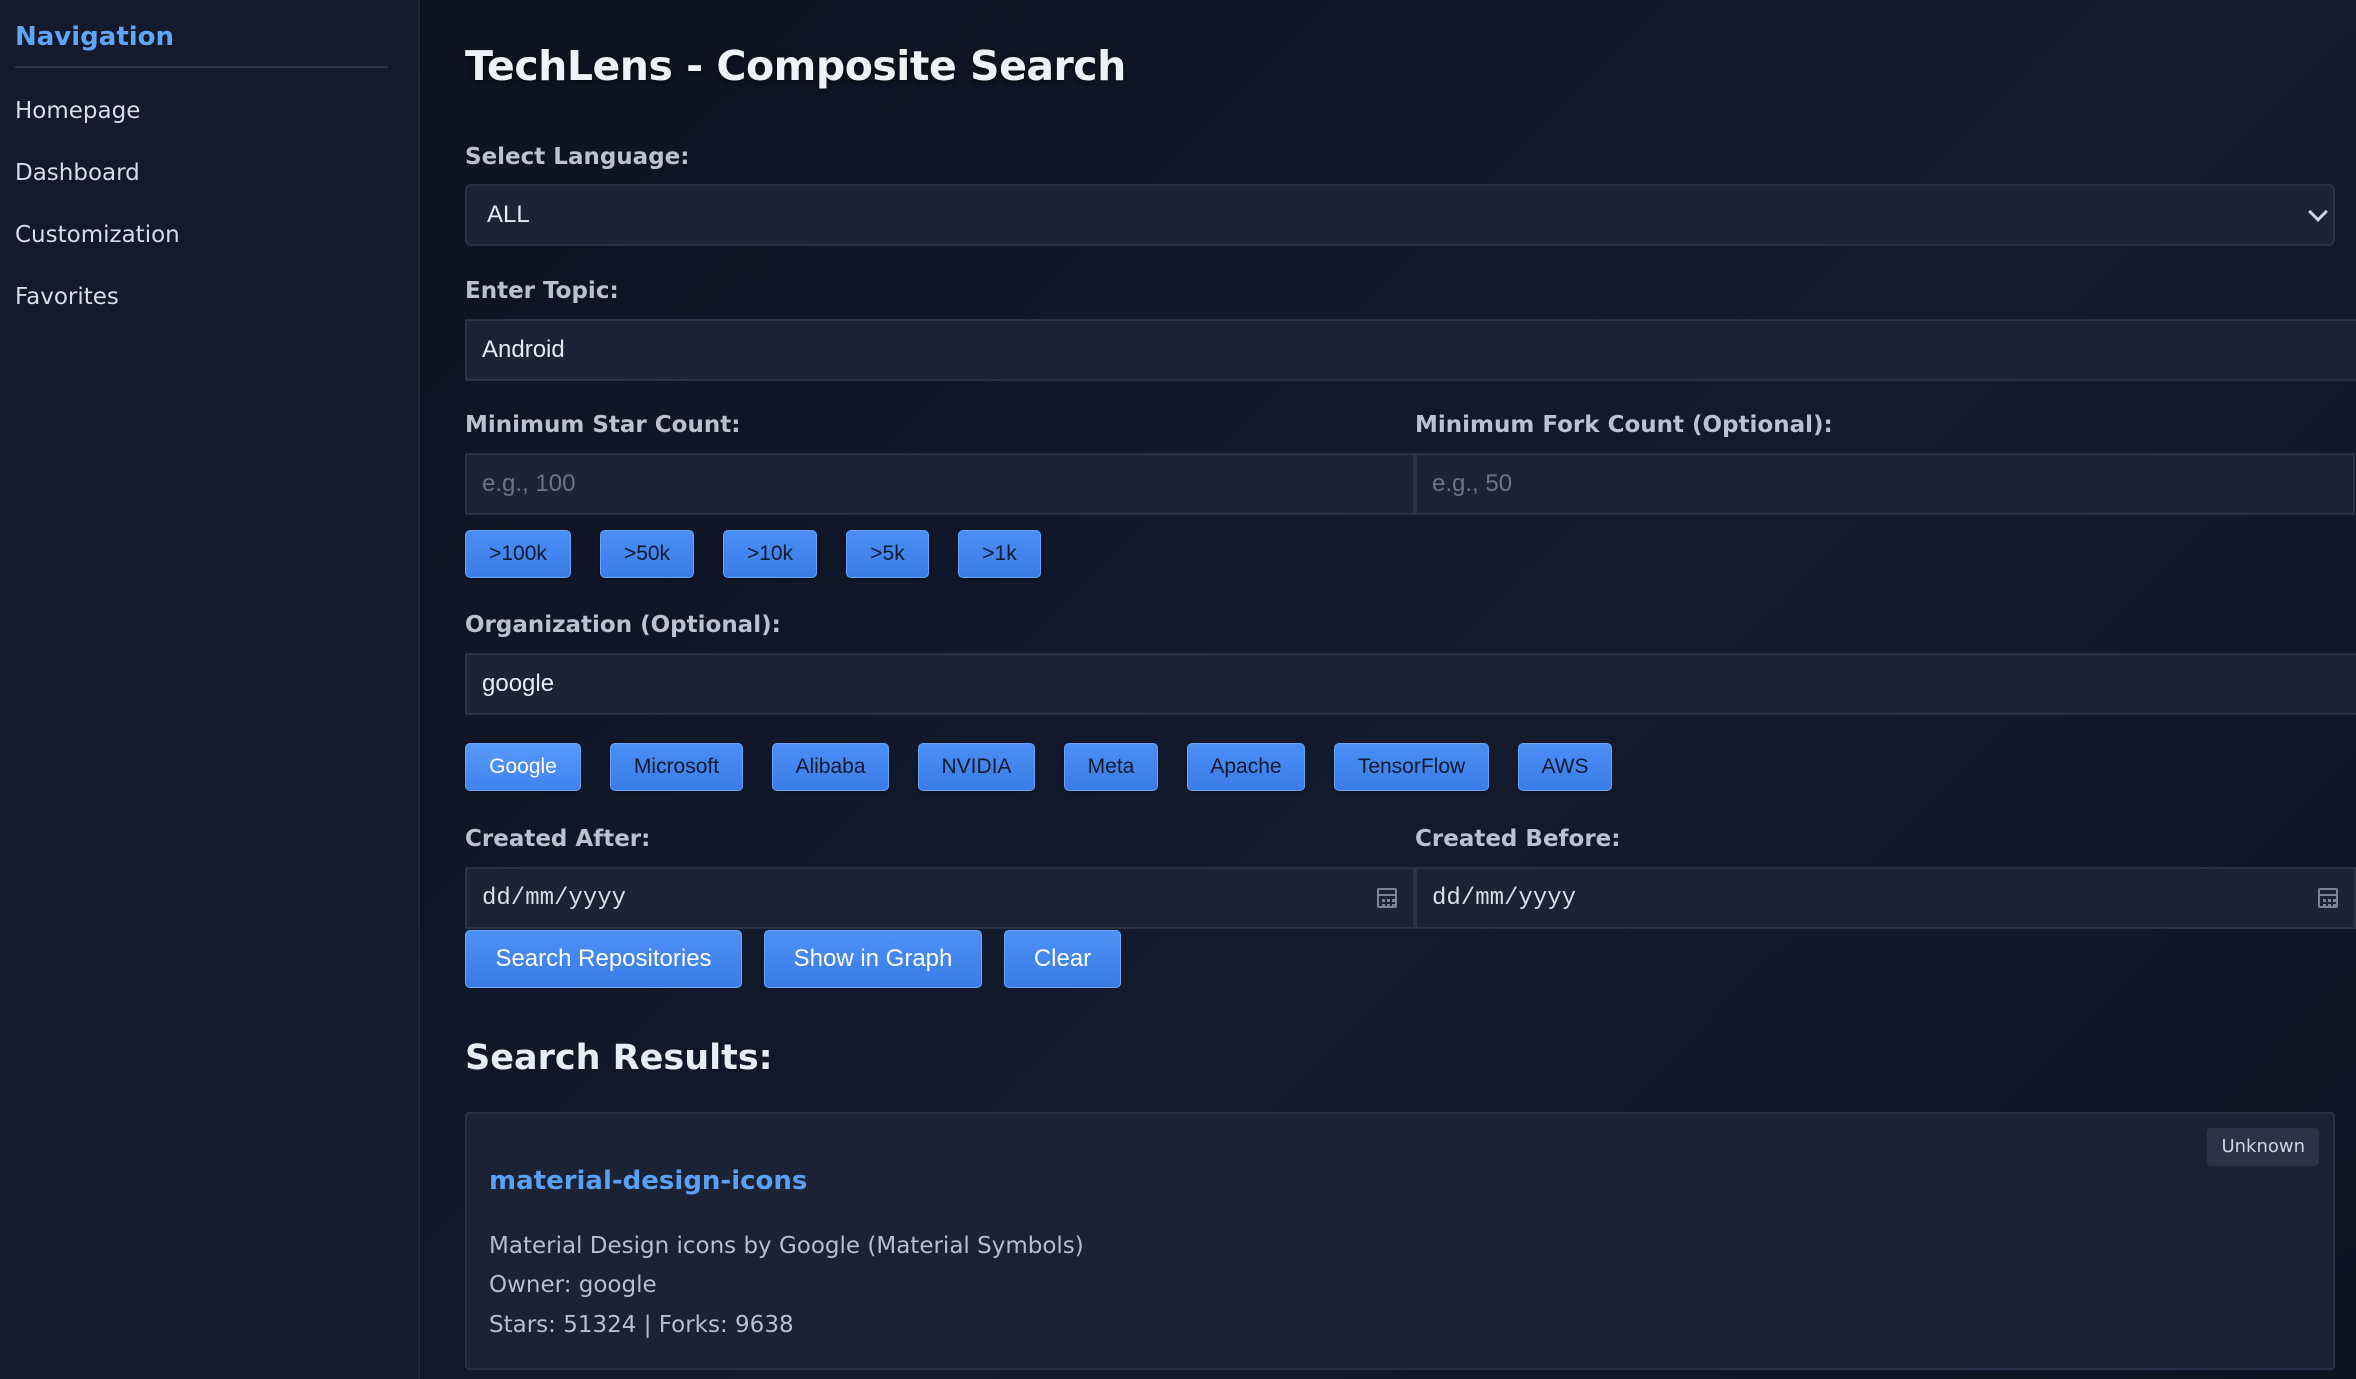 The image size is (2356, 1379). What do you see at coordinates (940, 484) in the screenshot?
I see `star-count-input: e.g., 100` at bounding box center [940, 484].